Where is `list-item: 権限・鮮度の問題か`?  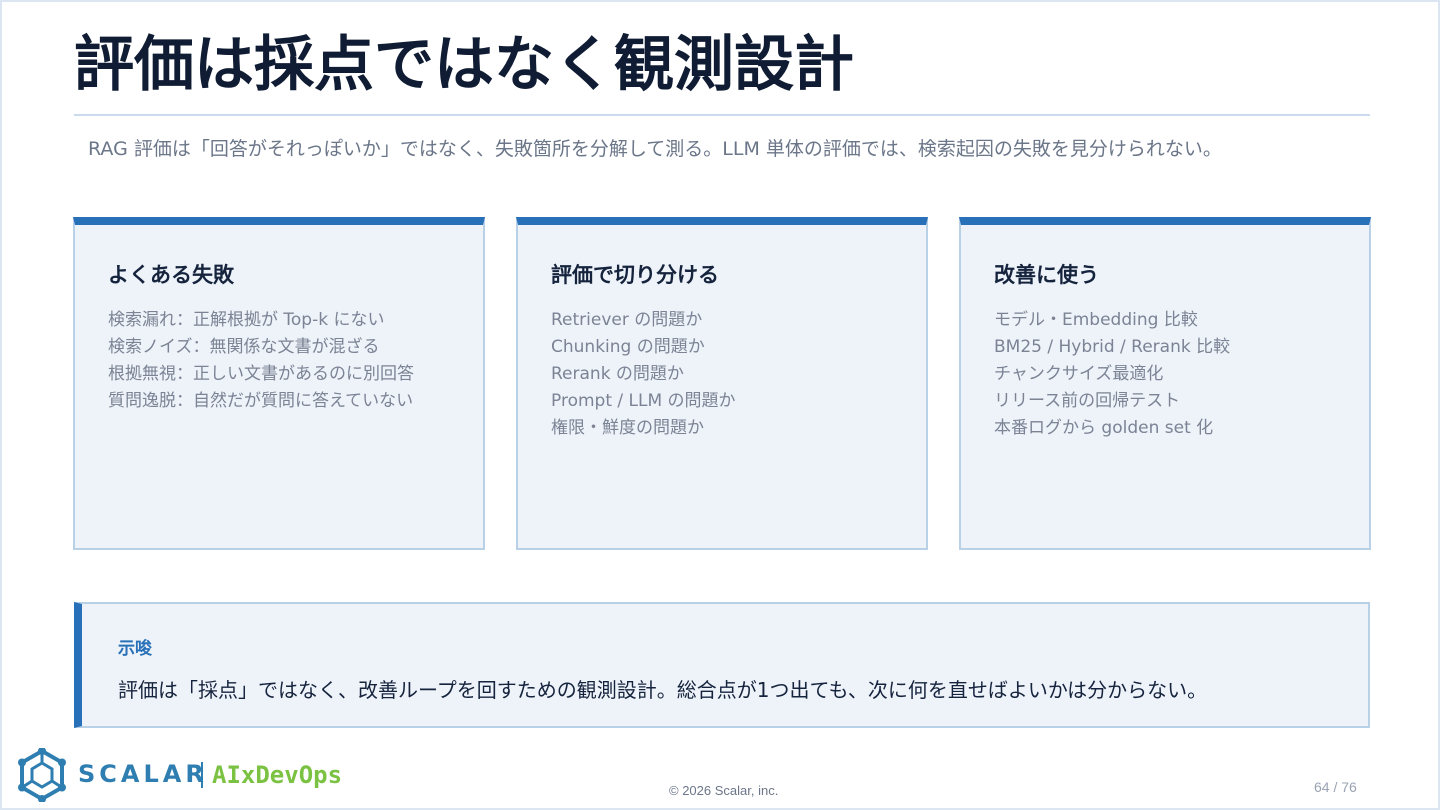
list-item: 権限・鮮度の問題か is located at coordinates (627, 428).